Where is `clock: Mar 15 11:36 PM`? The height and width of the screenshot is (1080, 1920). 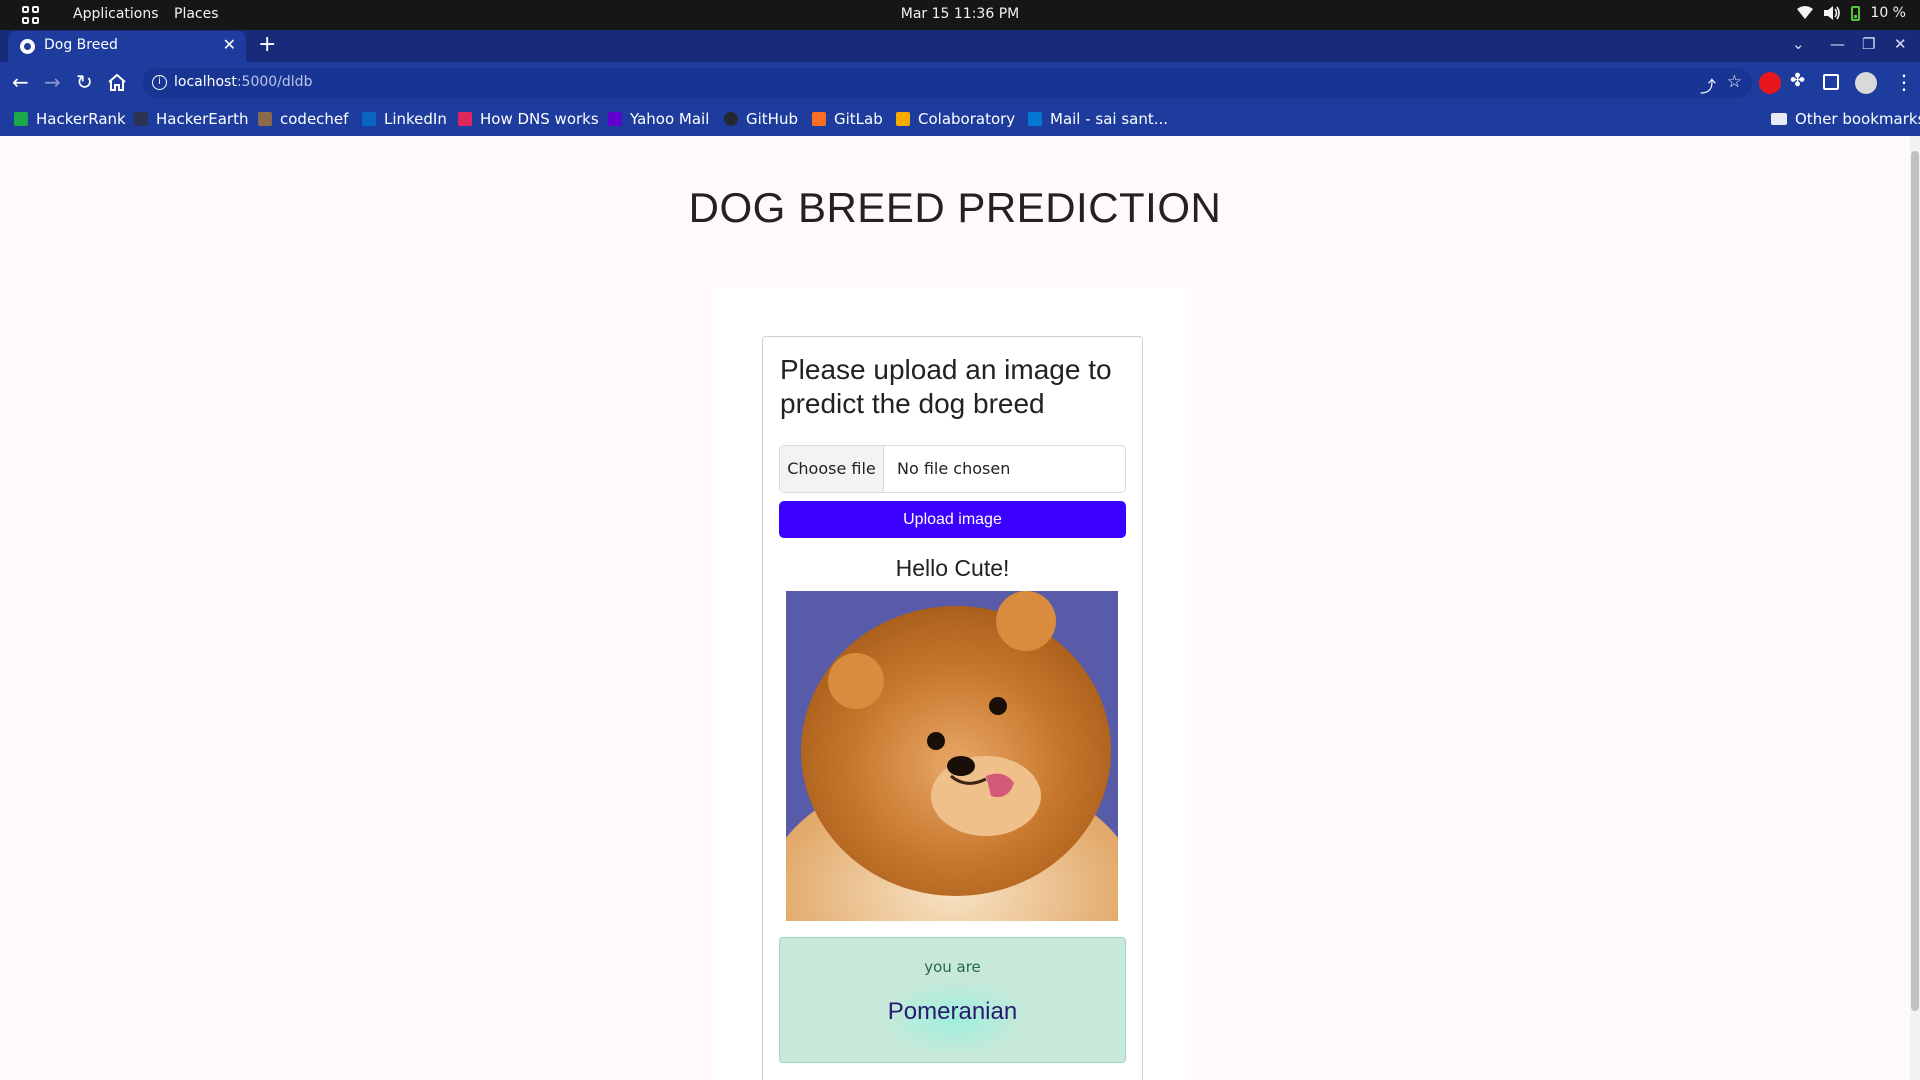 clock: Mar 15 11:36 PM is located at coordinates (960, 14).